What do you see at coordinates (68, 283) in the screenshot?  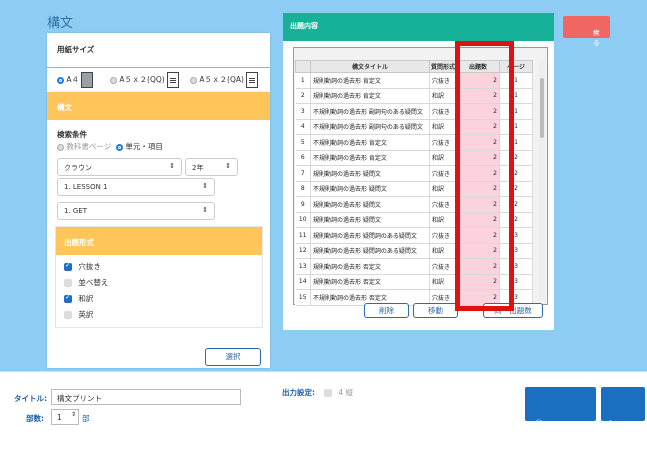 I see `checkbox-reorder` at bounding box center [68, 283].